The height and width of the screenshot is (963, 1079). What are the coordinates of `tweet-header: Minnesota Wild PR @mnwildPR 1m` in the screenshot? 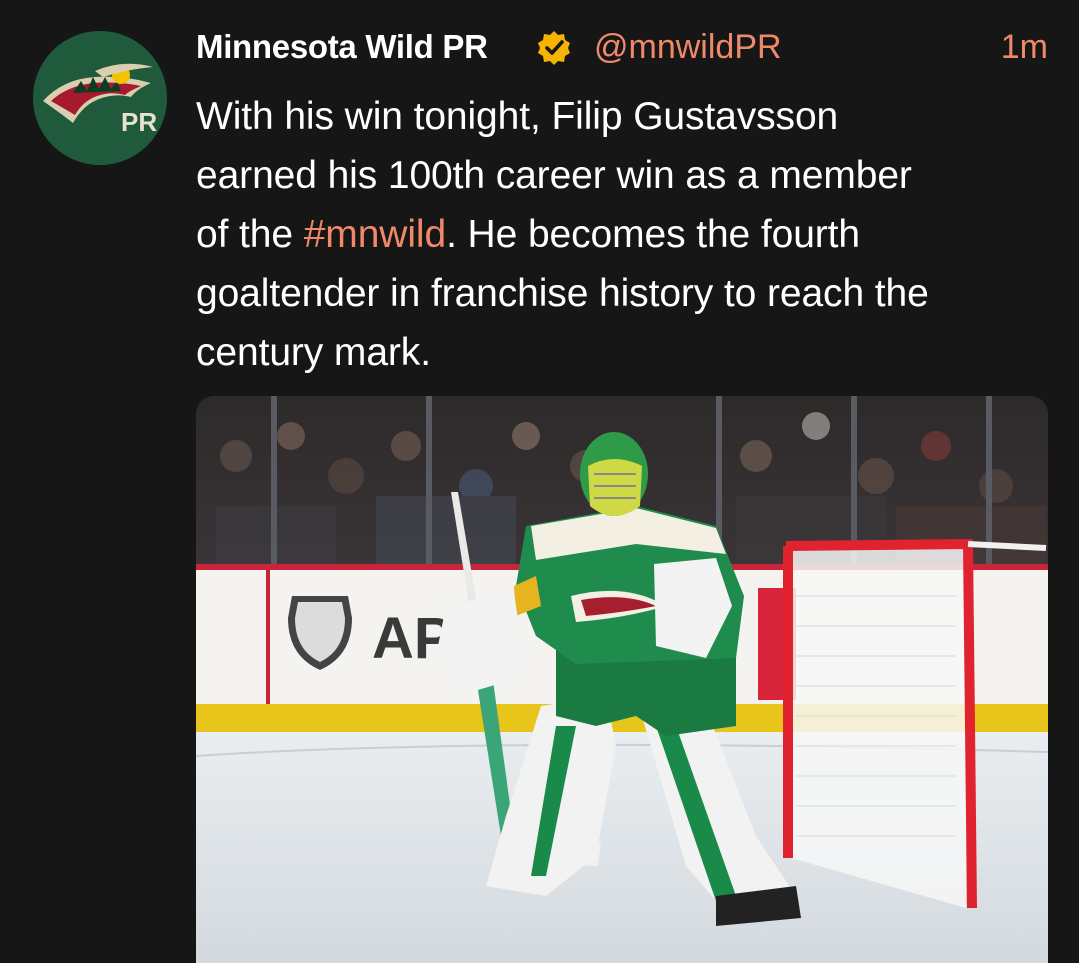 It's located at (622, 49).